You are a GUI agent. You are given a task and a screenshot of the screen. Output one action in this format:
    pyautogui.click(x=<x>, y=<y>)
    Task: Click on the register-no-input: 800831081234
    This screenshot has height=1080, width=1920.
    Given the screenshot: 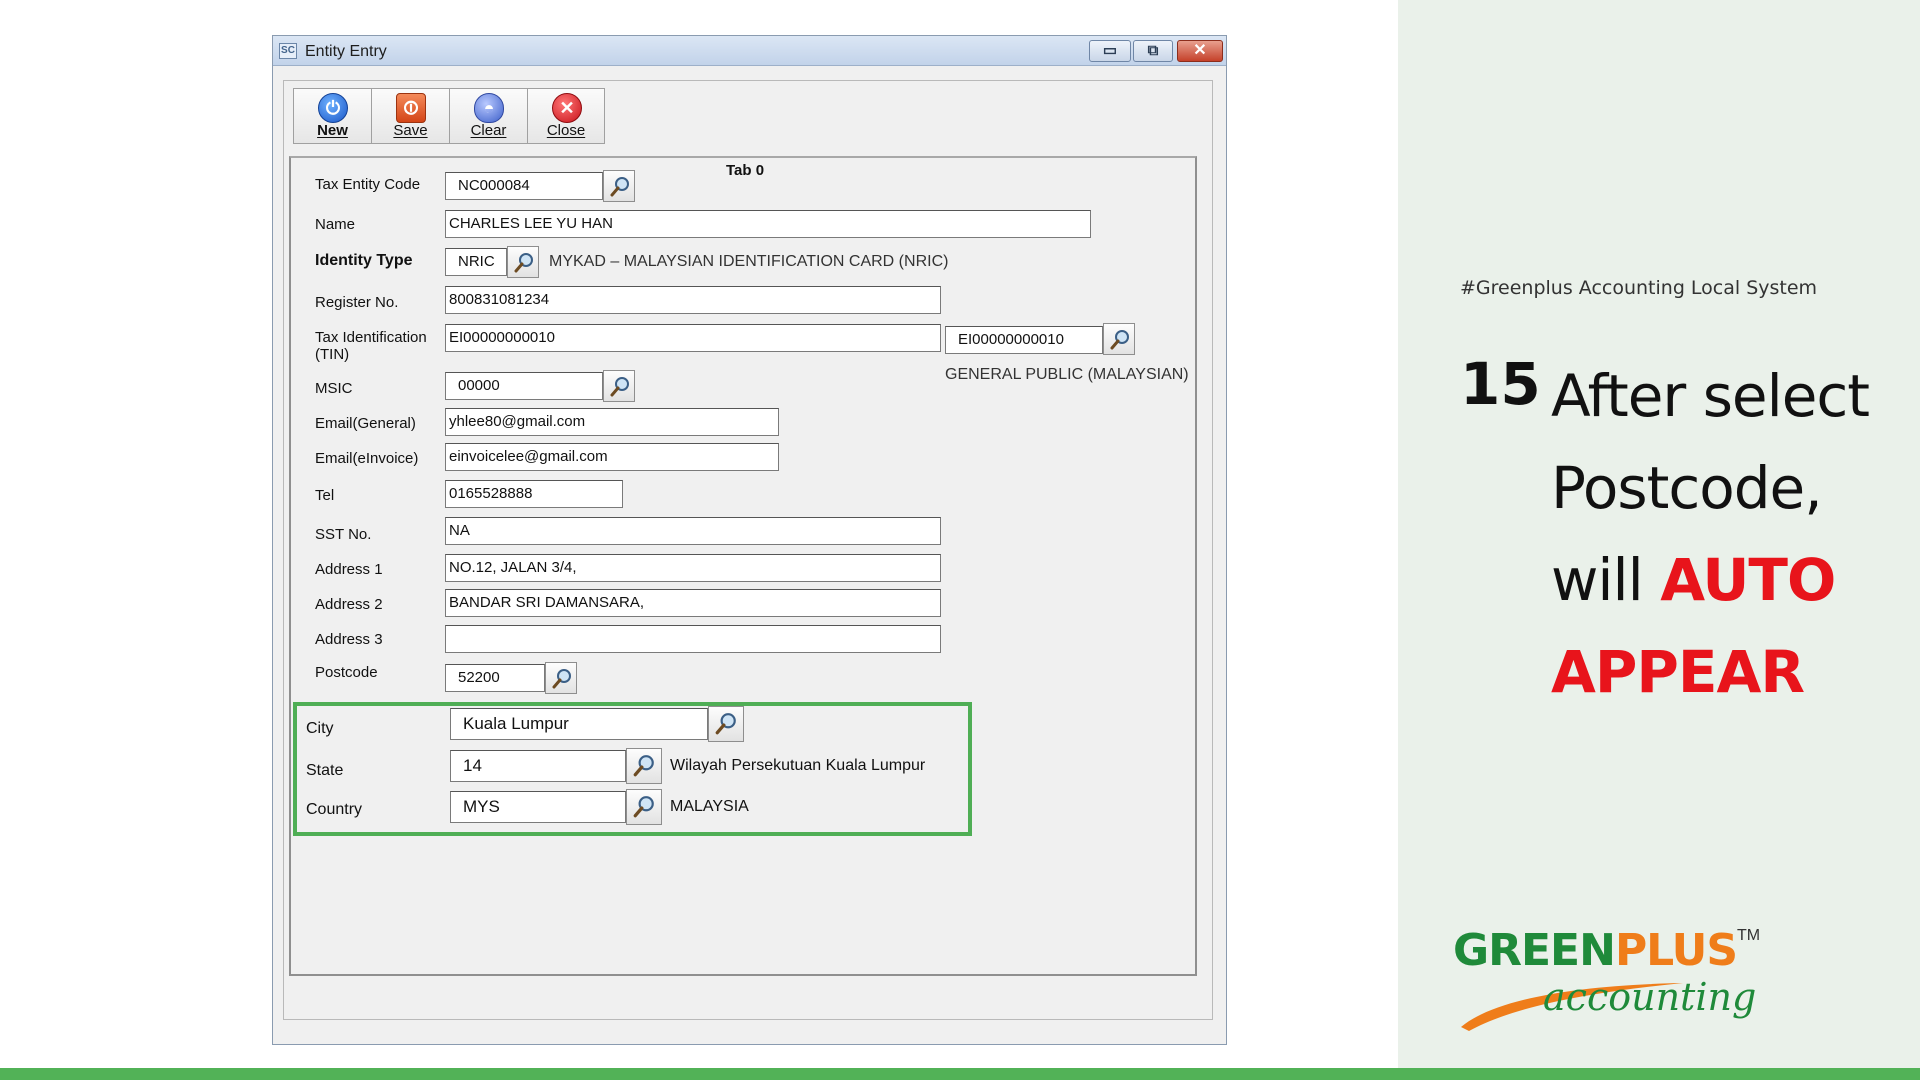 What is the action you would take?
    pyautogui.click(x=693, y=300)
    